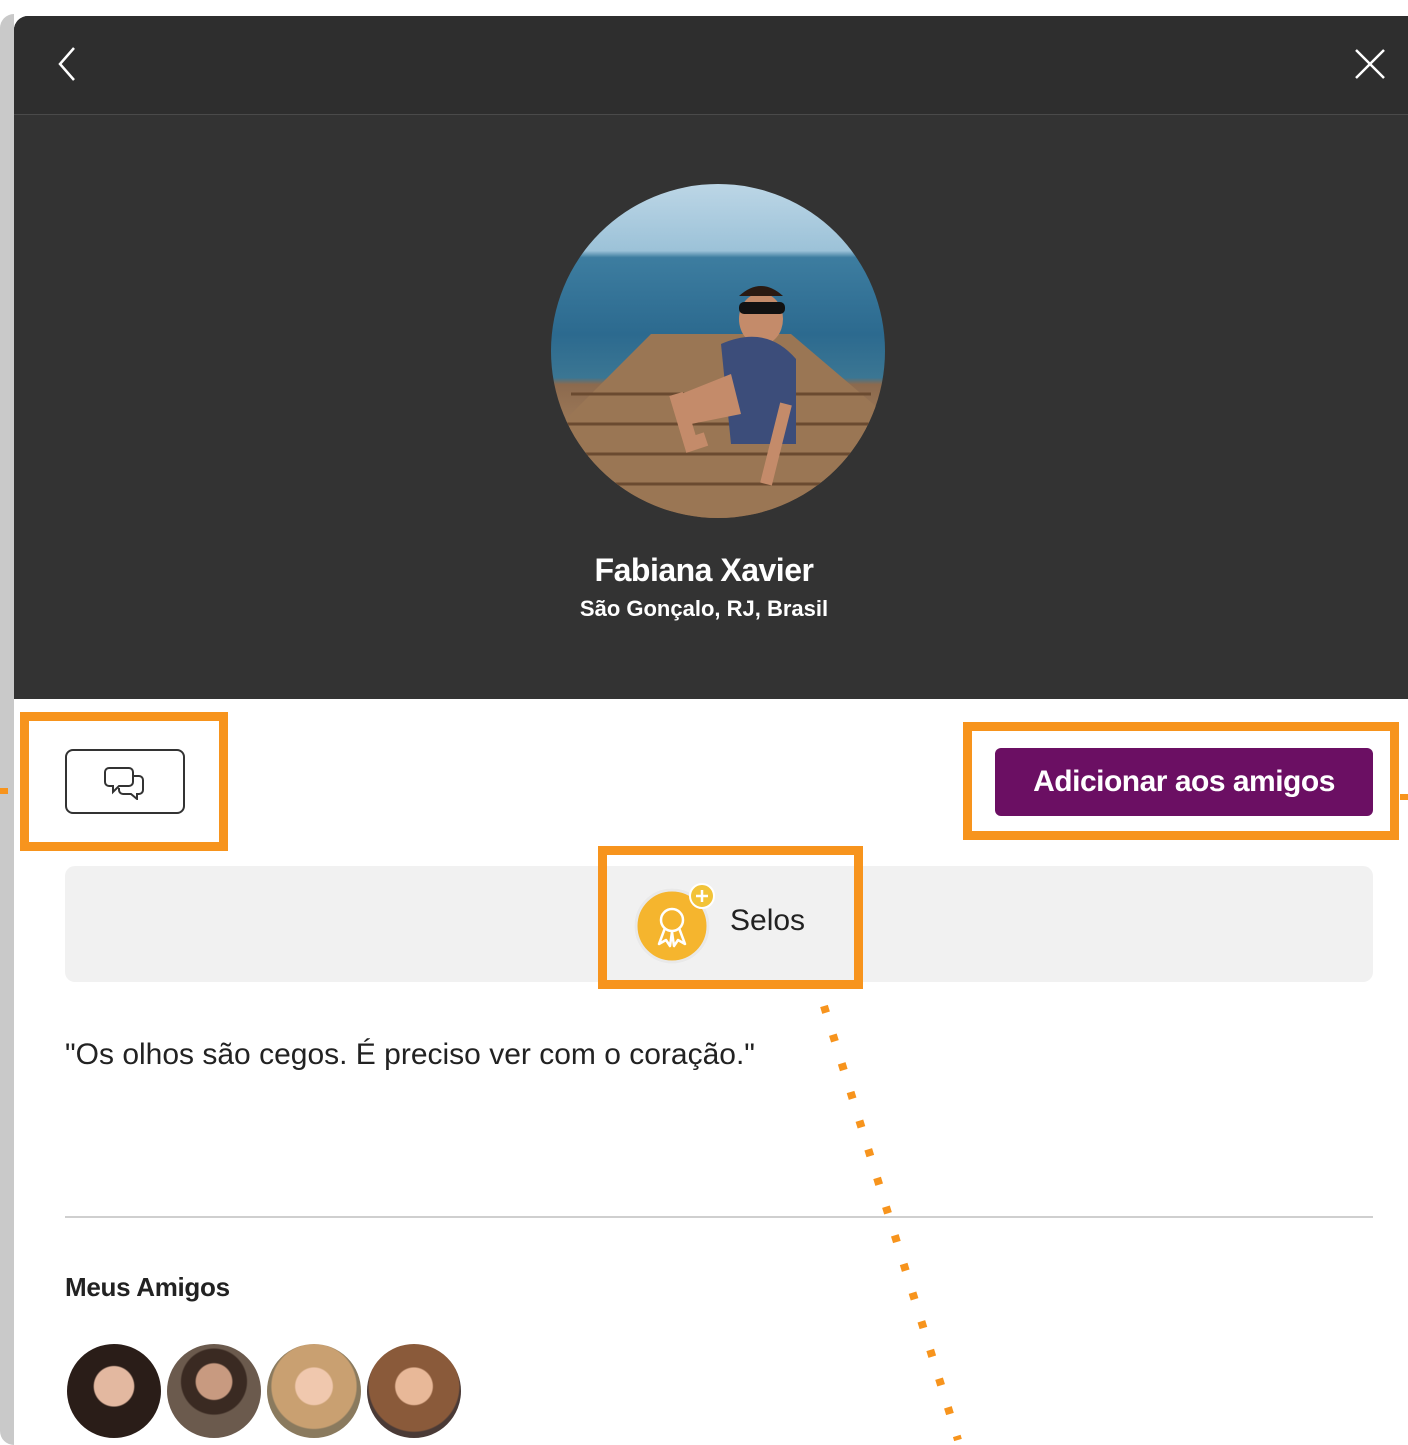 This screenshot has width=1408, height=1445. I want to click on section-divider, so click(719, 1217).